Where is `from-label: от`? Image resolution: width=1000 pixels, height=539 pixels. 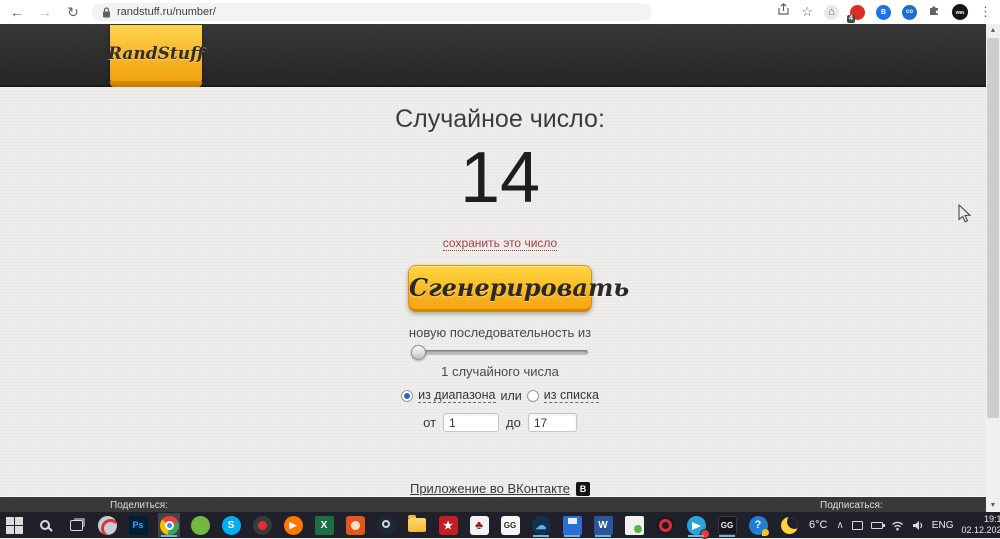
from-label: от is located at coordinates (430, 422).